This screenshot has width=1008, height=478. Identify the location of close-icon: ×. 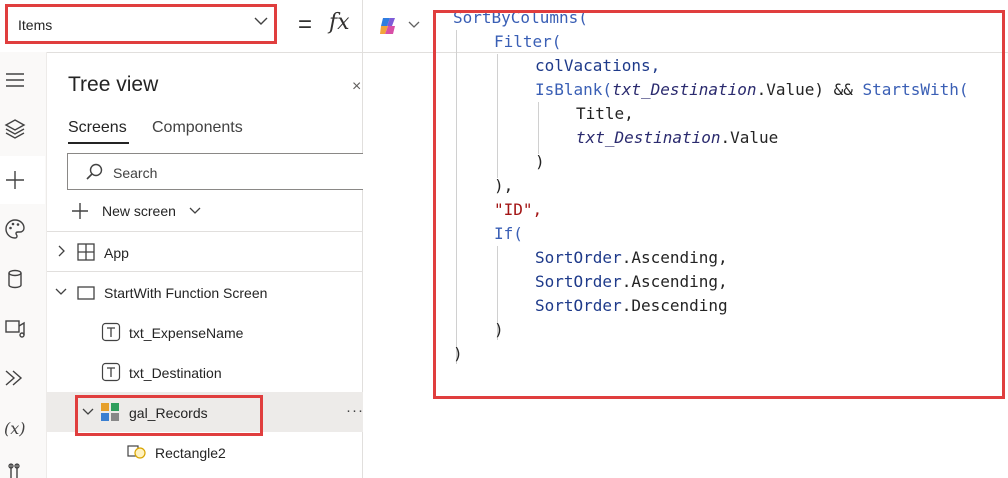
(356, 87).